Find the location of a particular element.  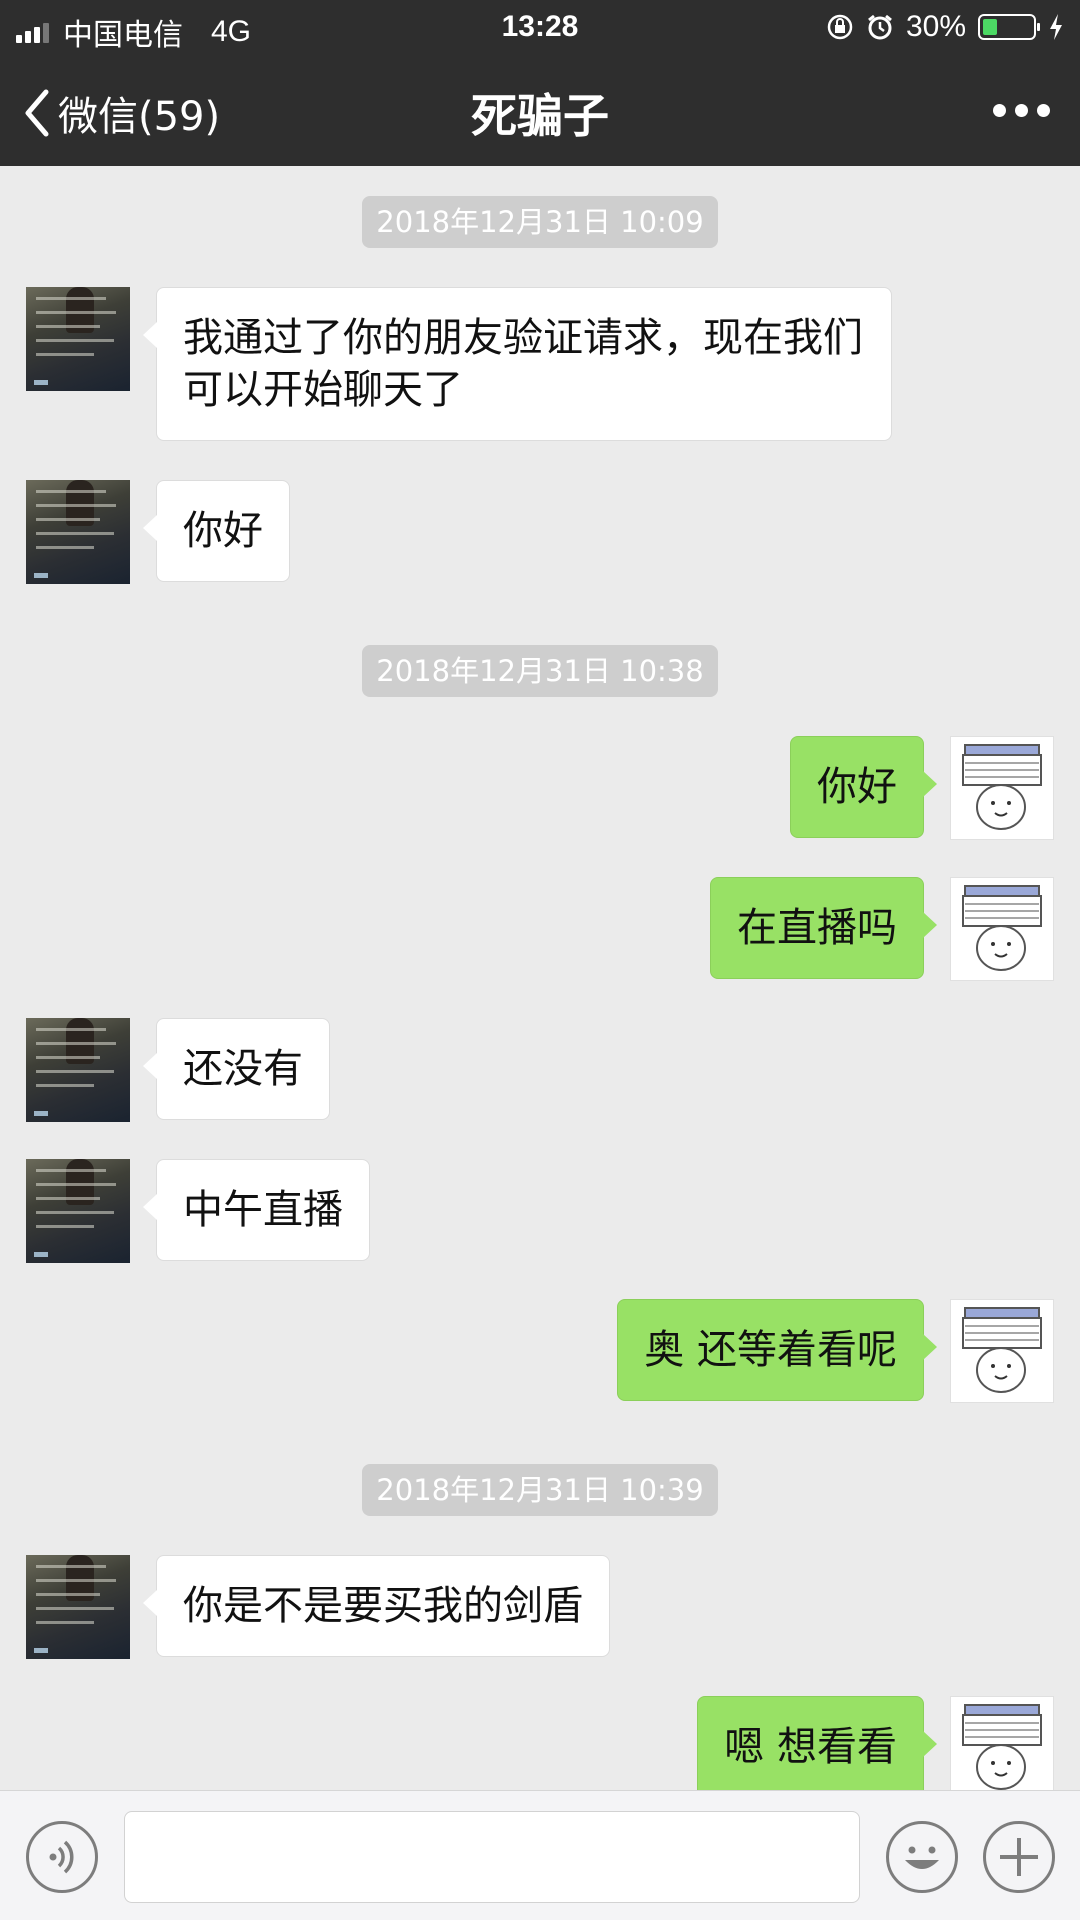

charging-icon is located at coordinates (1056, 27).